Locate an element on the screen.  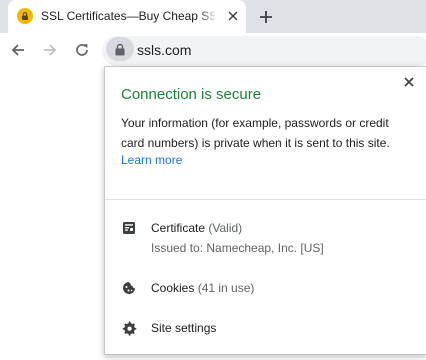
forward-arrow-icon is located at coordinates (50, 50).